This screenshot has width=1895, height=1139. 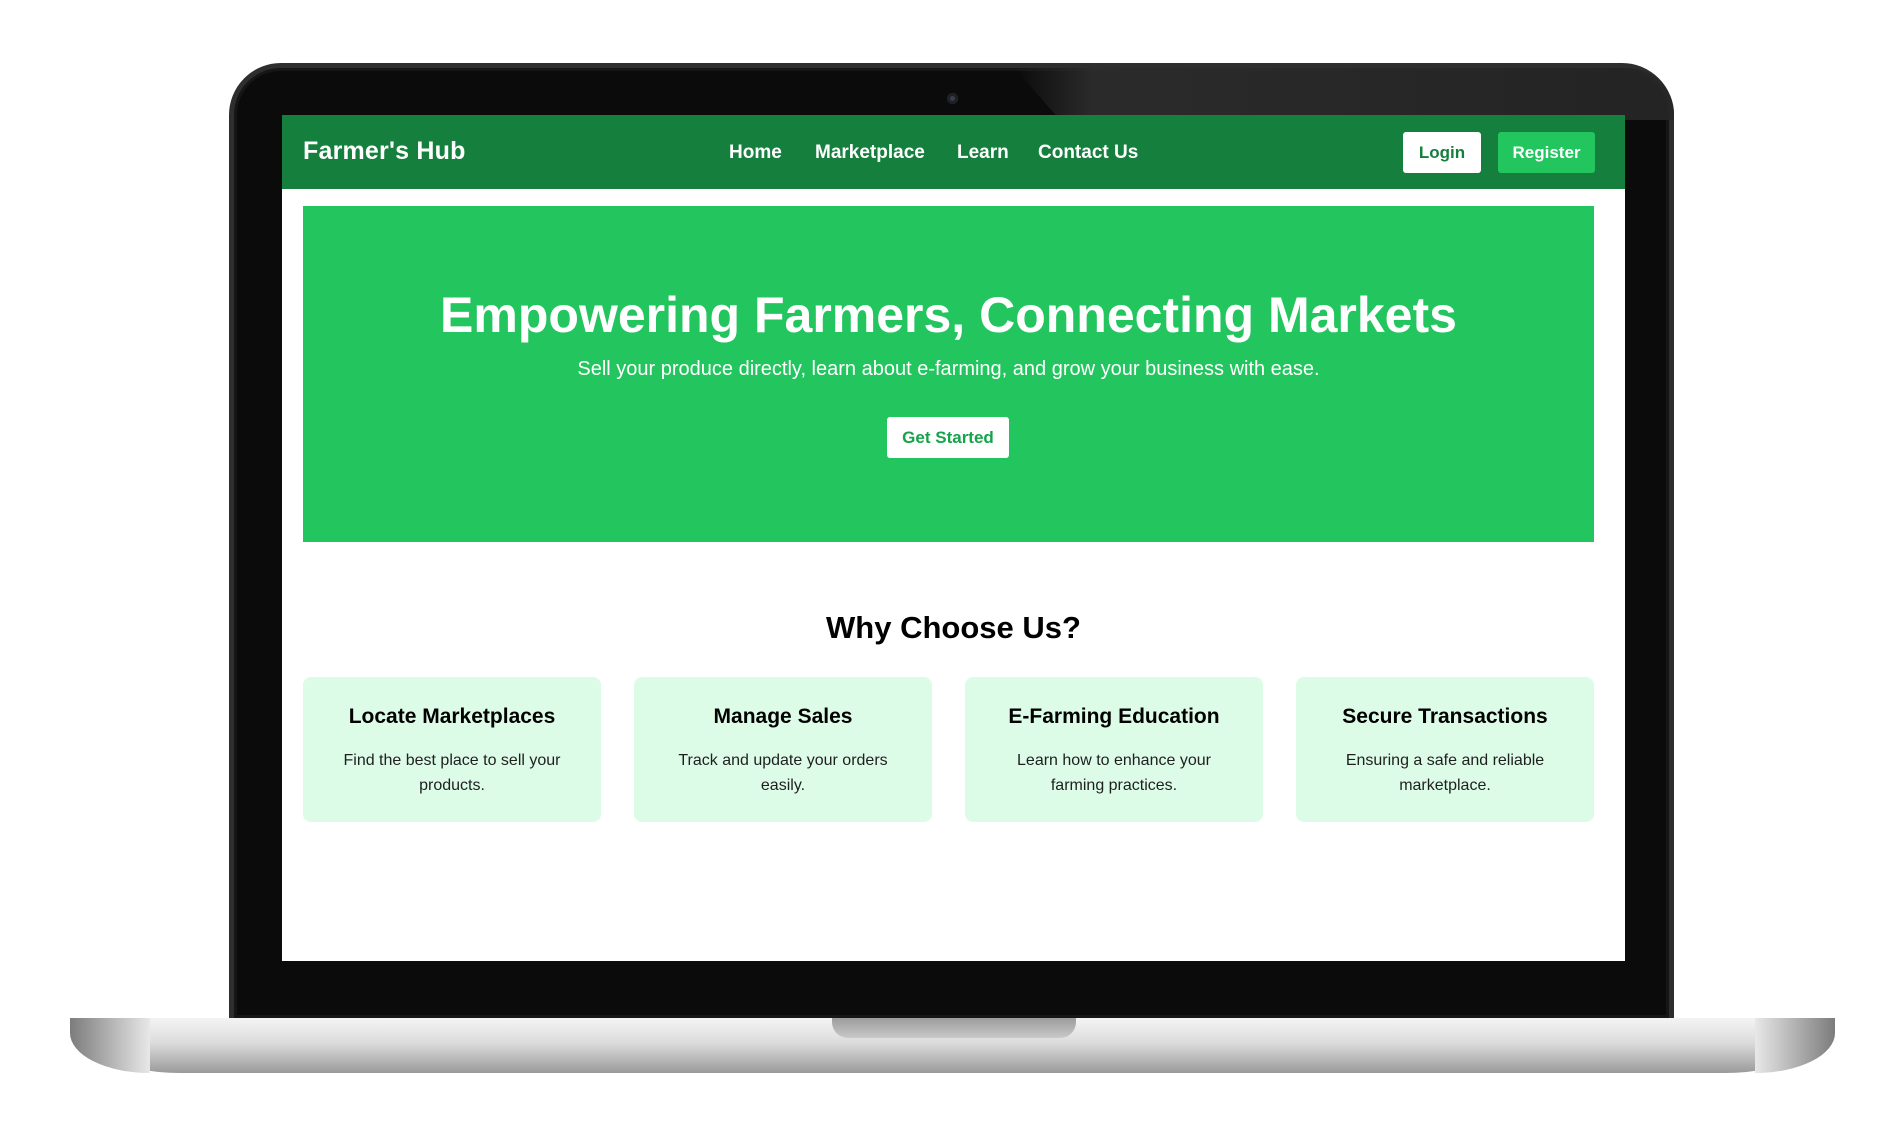 What do you see at coordinates (755, 153) in the screenshot?
I see `nav-link-home: Home` at bounding box center [755, 153].